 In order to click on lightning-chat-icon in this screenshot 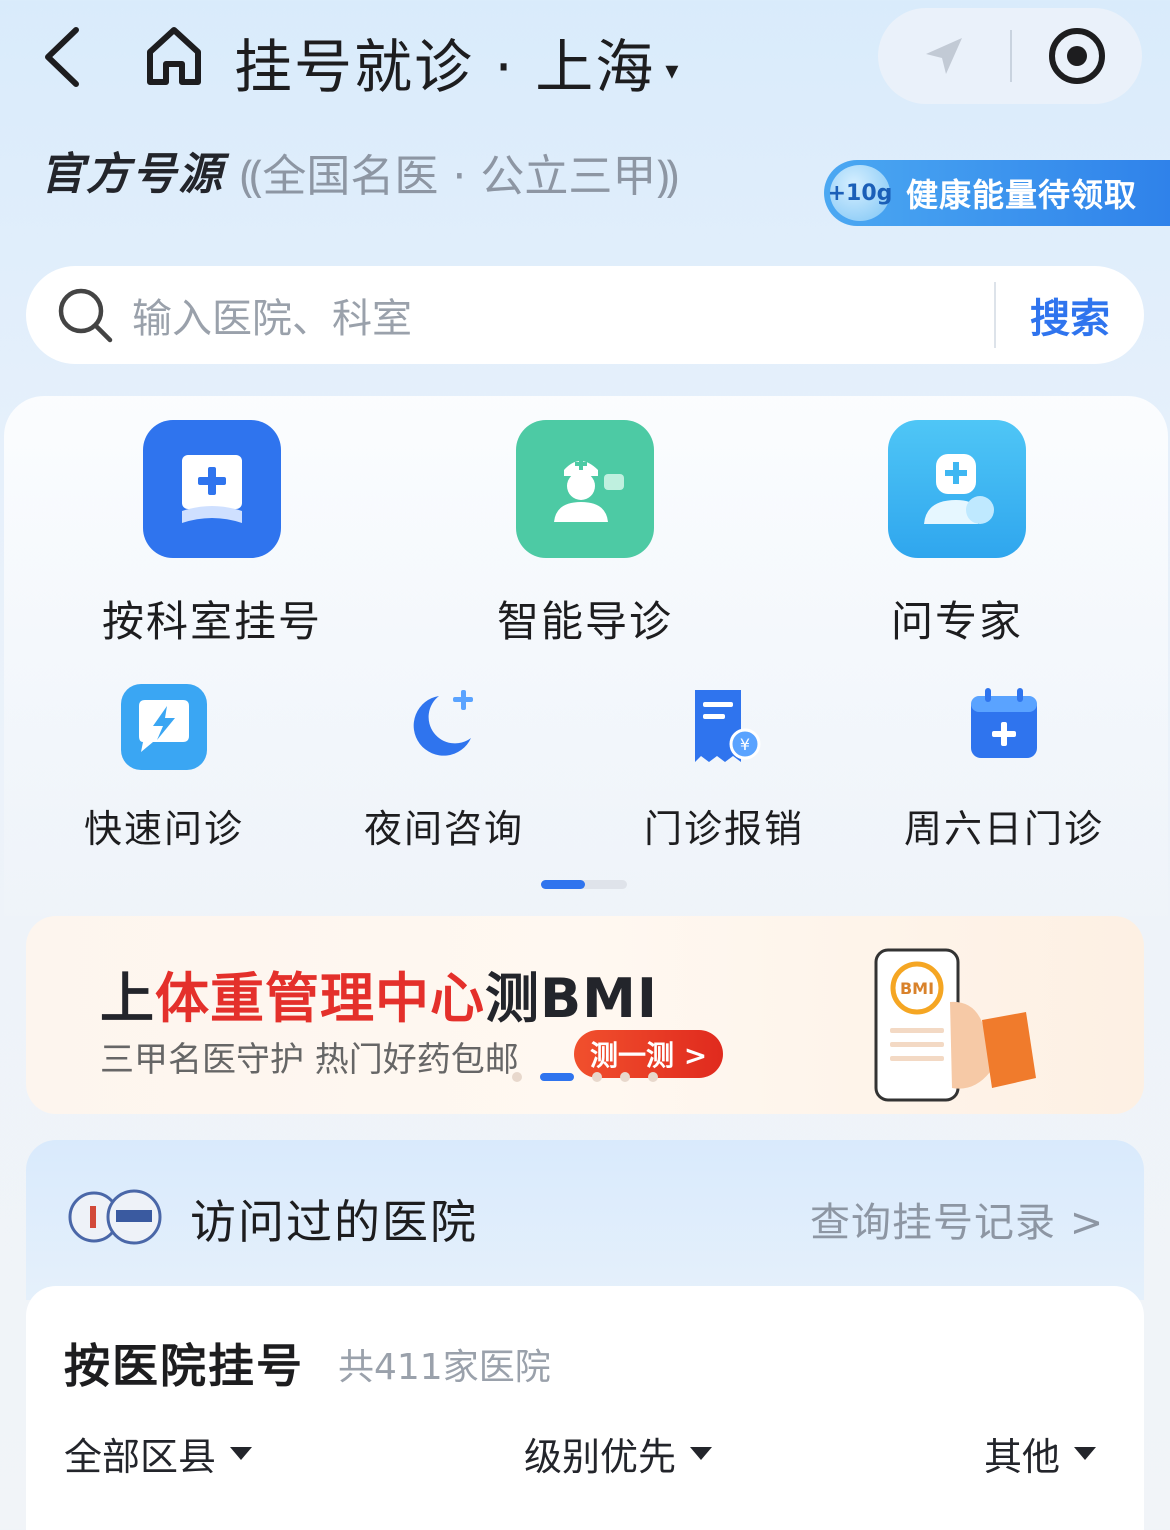, I will do `click(164, 727)`.